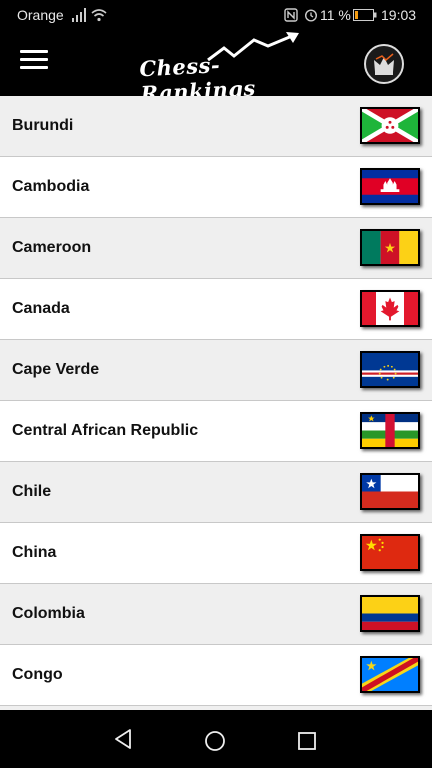  Describe the element at coordinates (399, 15) in the screenshot. I see `clock: 19:03` at that location.